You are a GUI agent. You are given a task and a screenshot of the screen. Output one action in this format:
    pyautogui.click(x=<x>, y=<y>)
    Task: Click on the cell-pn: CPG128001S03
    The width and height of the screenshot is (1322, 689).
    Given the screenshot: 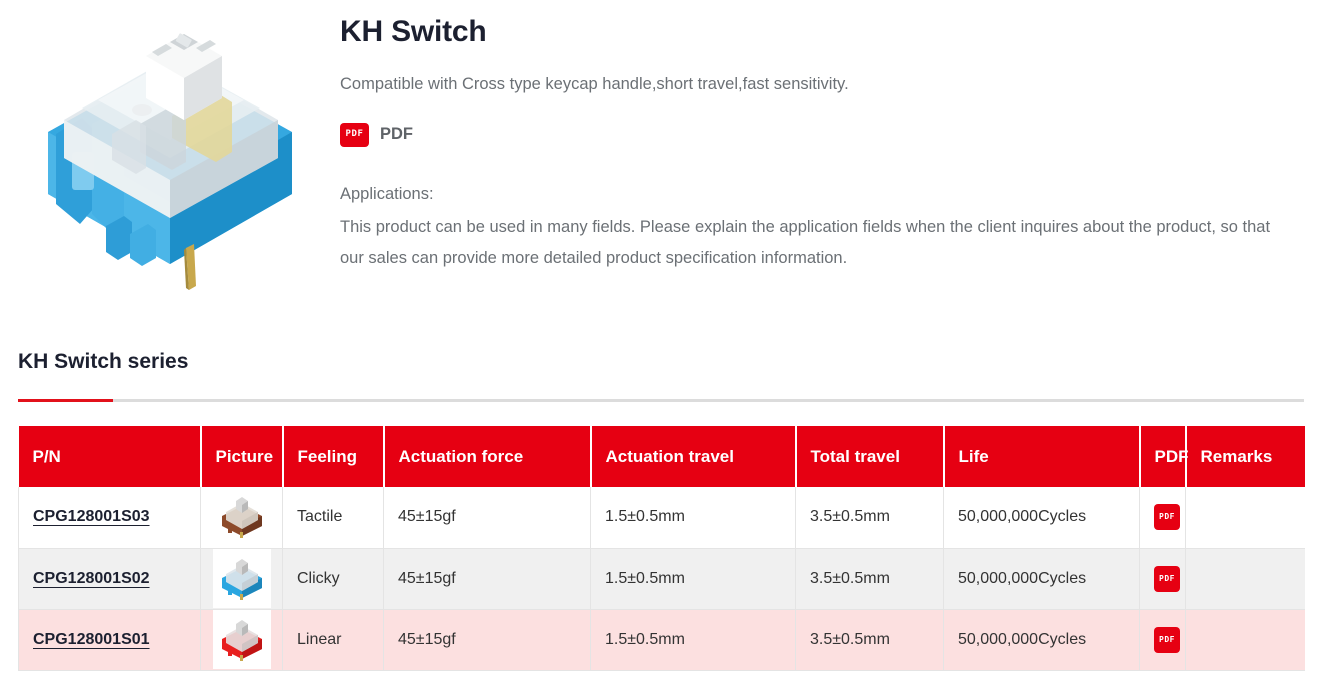 What is the action you would take?
    pyautogui.click(x=109, y=518)
    